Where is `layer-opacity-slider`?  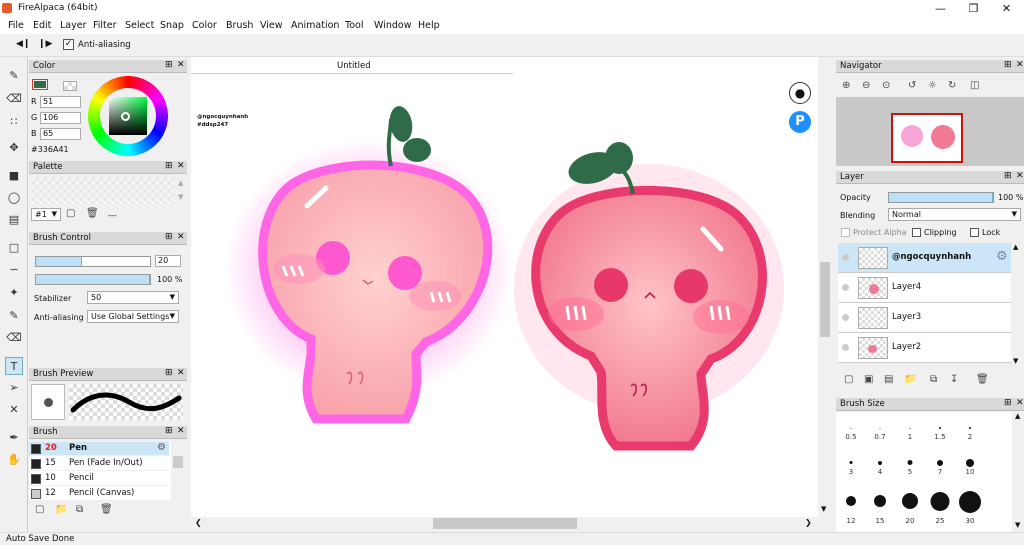 layer-opacity-slider is located at coordinates (941, 197).